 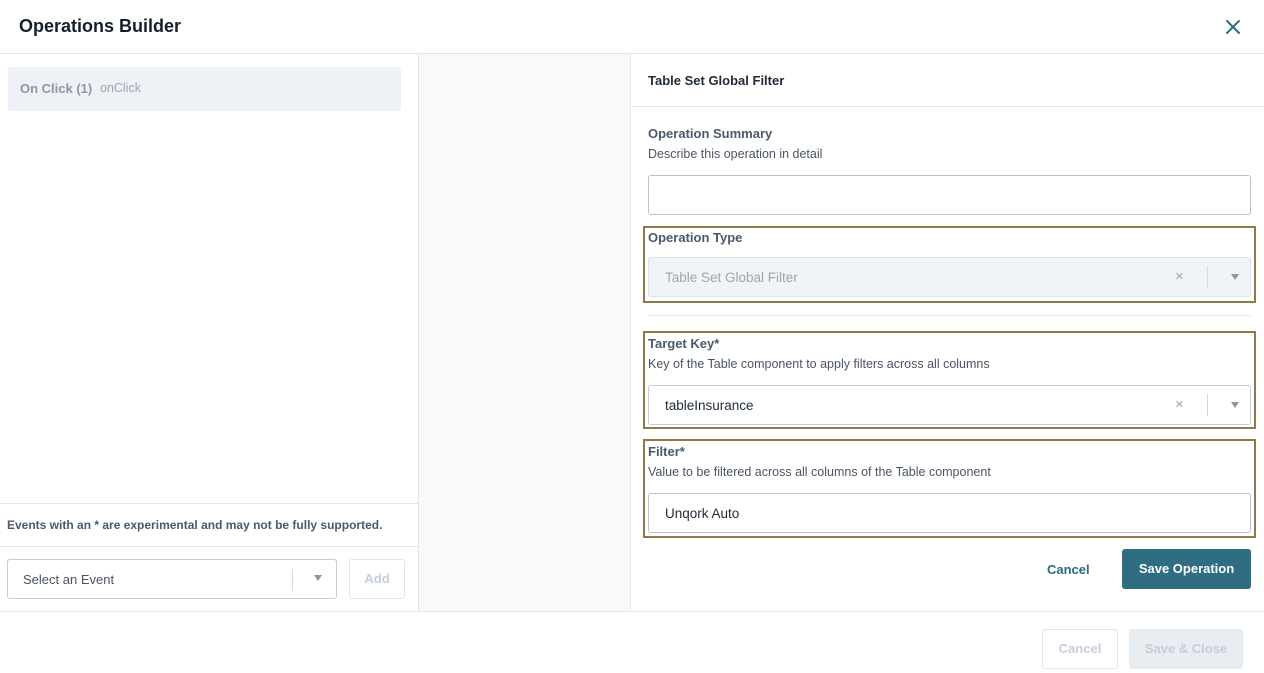 What do you see at coordinates (710, 133) in the screenshot?
I see `operation-summary-label: Operation Summary` at bounding box center [710, 133].